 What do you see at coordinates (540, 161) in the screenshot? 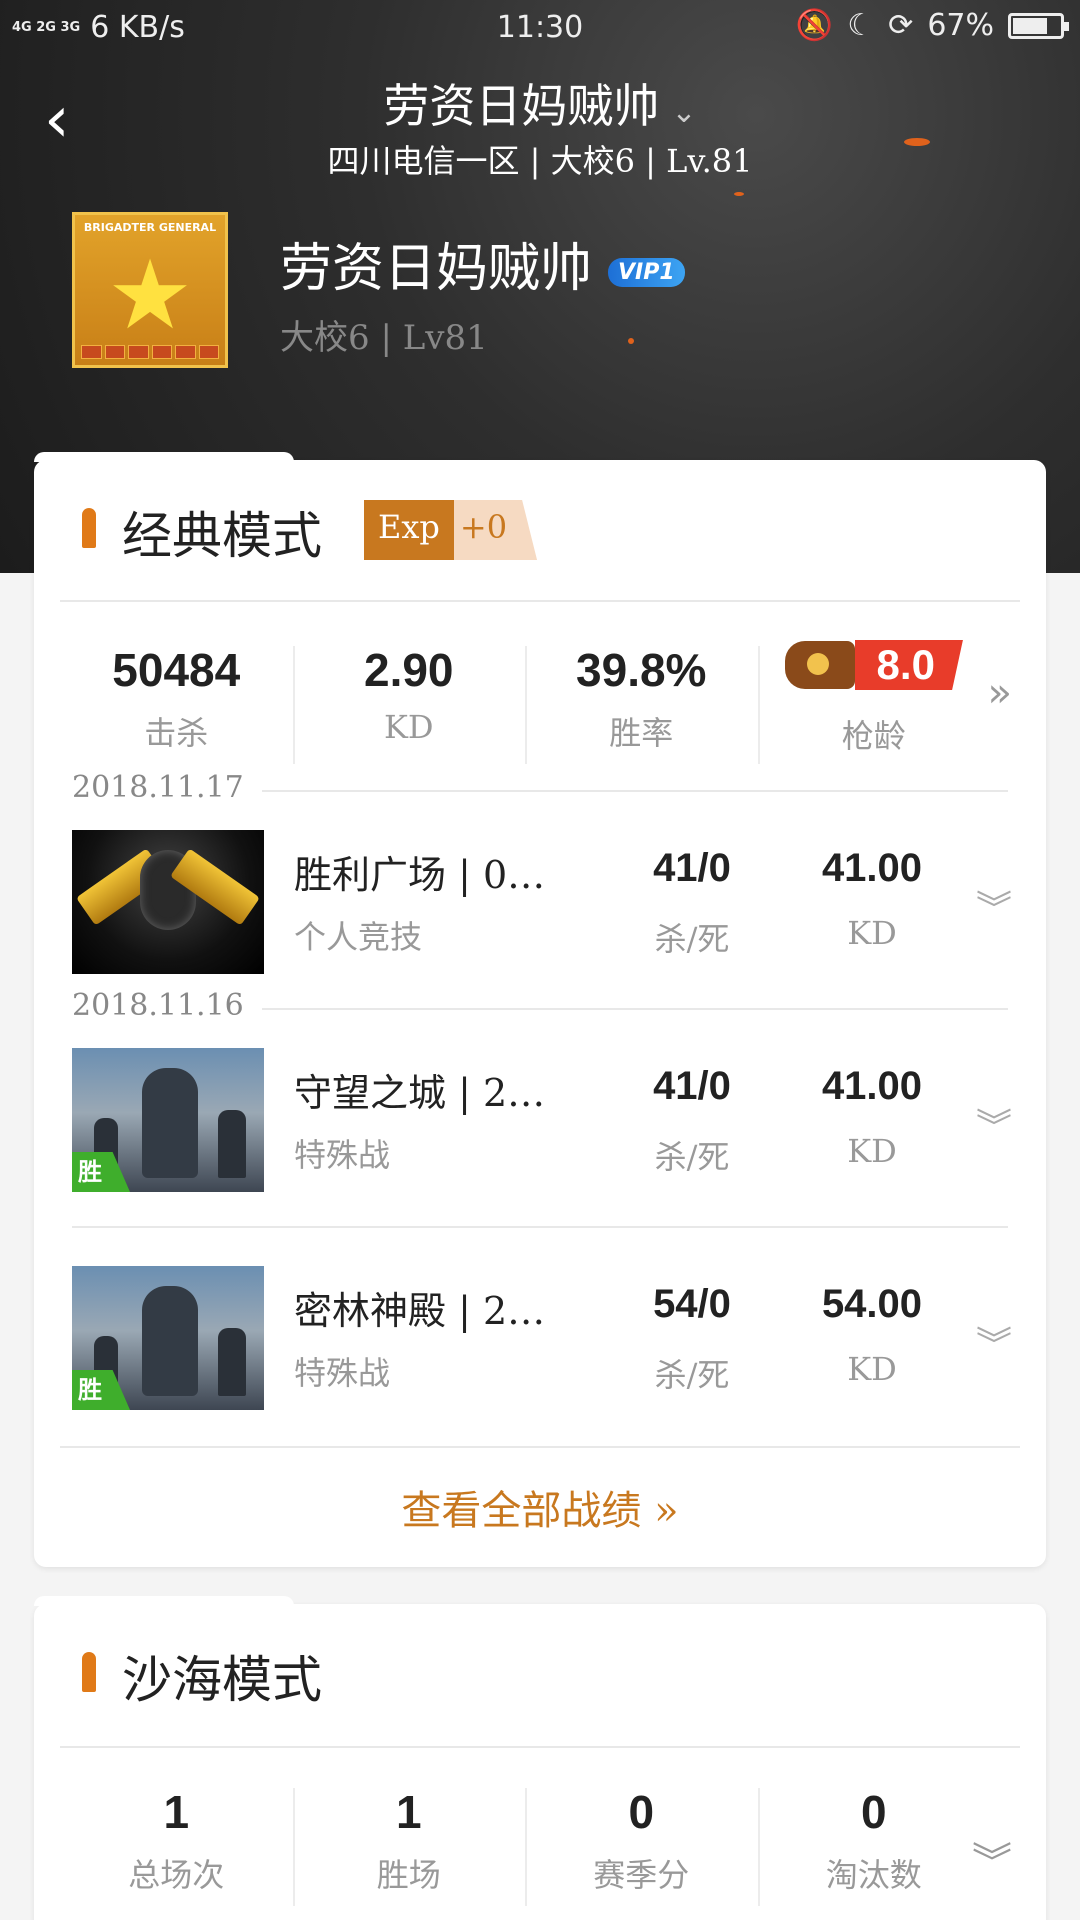
I see `page-subtitle: 四川电信一区 | 大校6 | Lv.81` at bounding box center [540, 161].